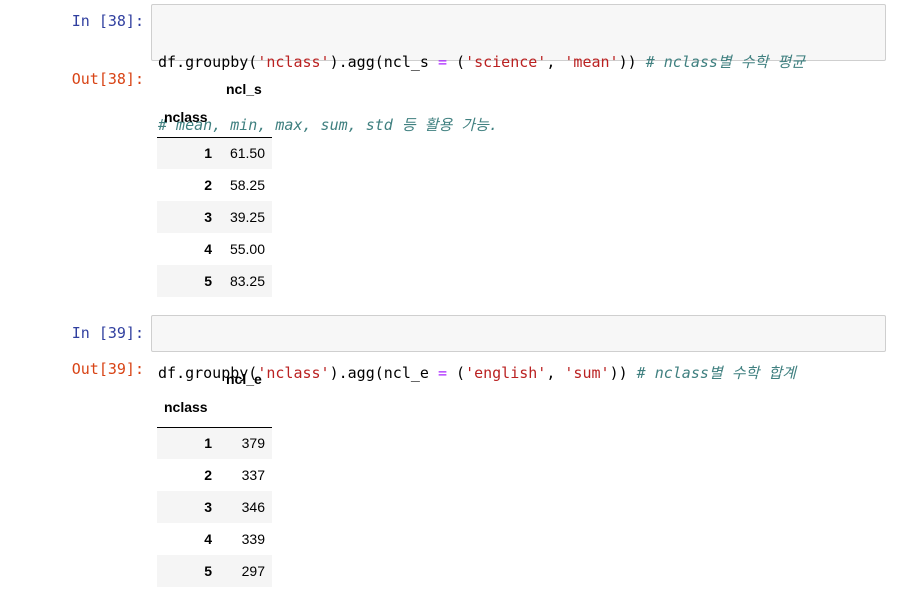  I want to click on output-prompt: Out[38]:, so click(107, 79).